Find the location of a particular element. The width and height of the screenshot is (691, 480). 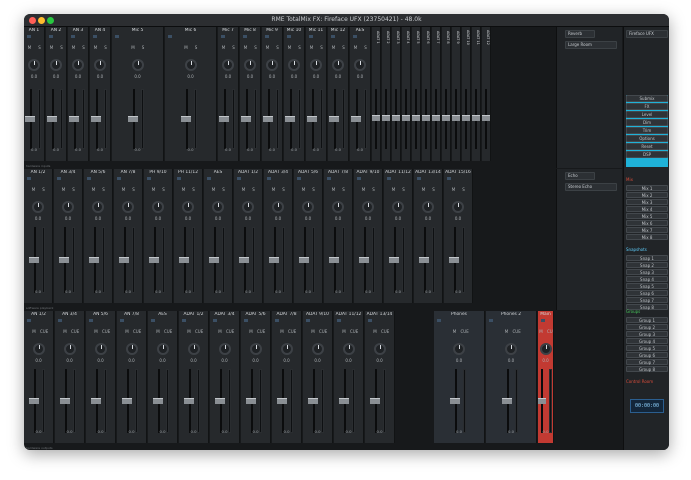

options-item: DSP is located at coordinates (647, 154).